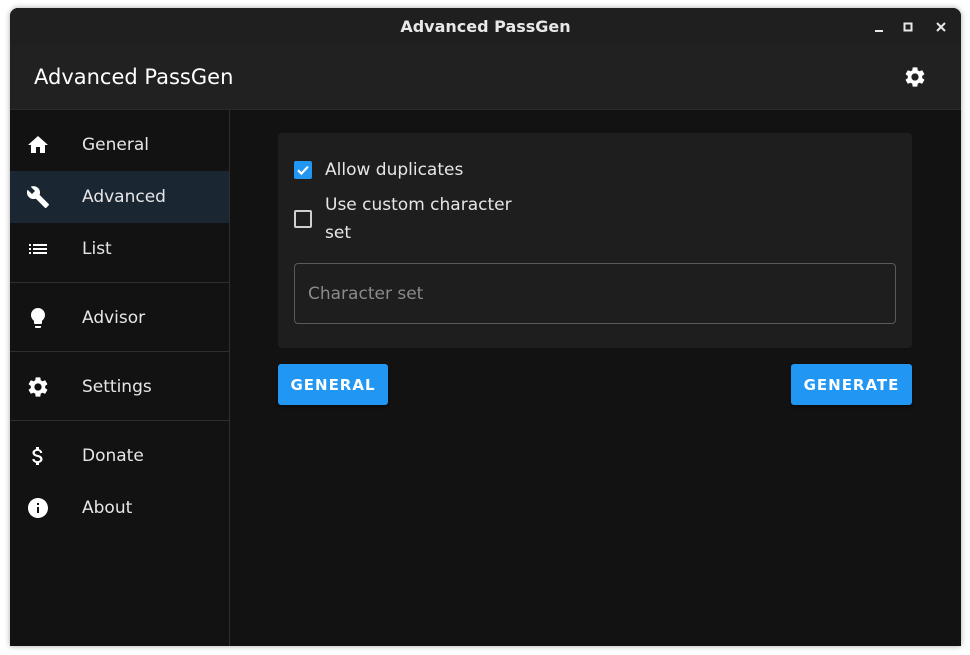 The height and width of the screenshot is (655, 970). Describe the element at coordinates (107, 508) in the screenshot. I see `sidebar-item-label: About` at that location.